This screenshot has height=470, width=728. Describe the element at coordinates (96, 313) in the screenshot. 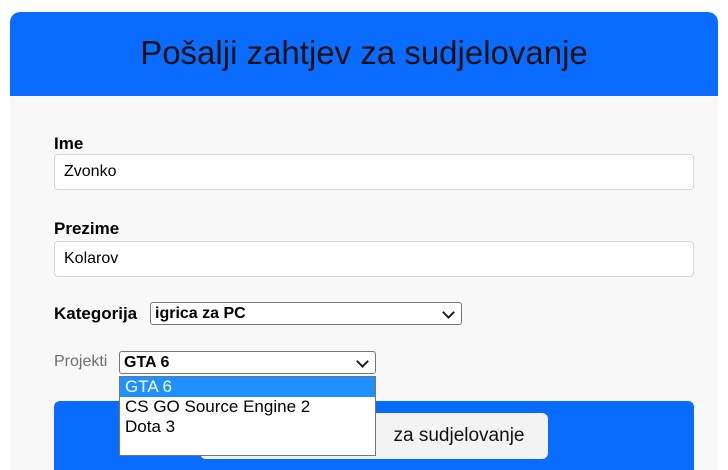

I see `kategorija-label: Kategorija` at that location.